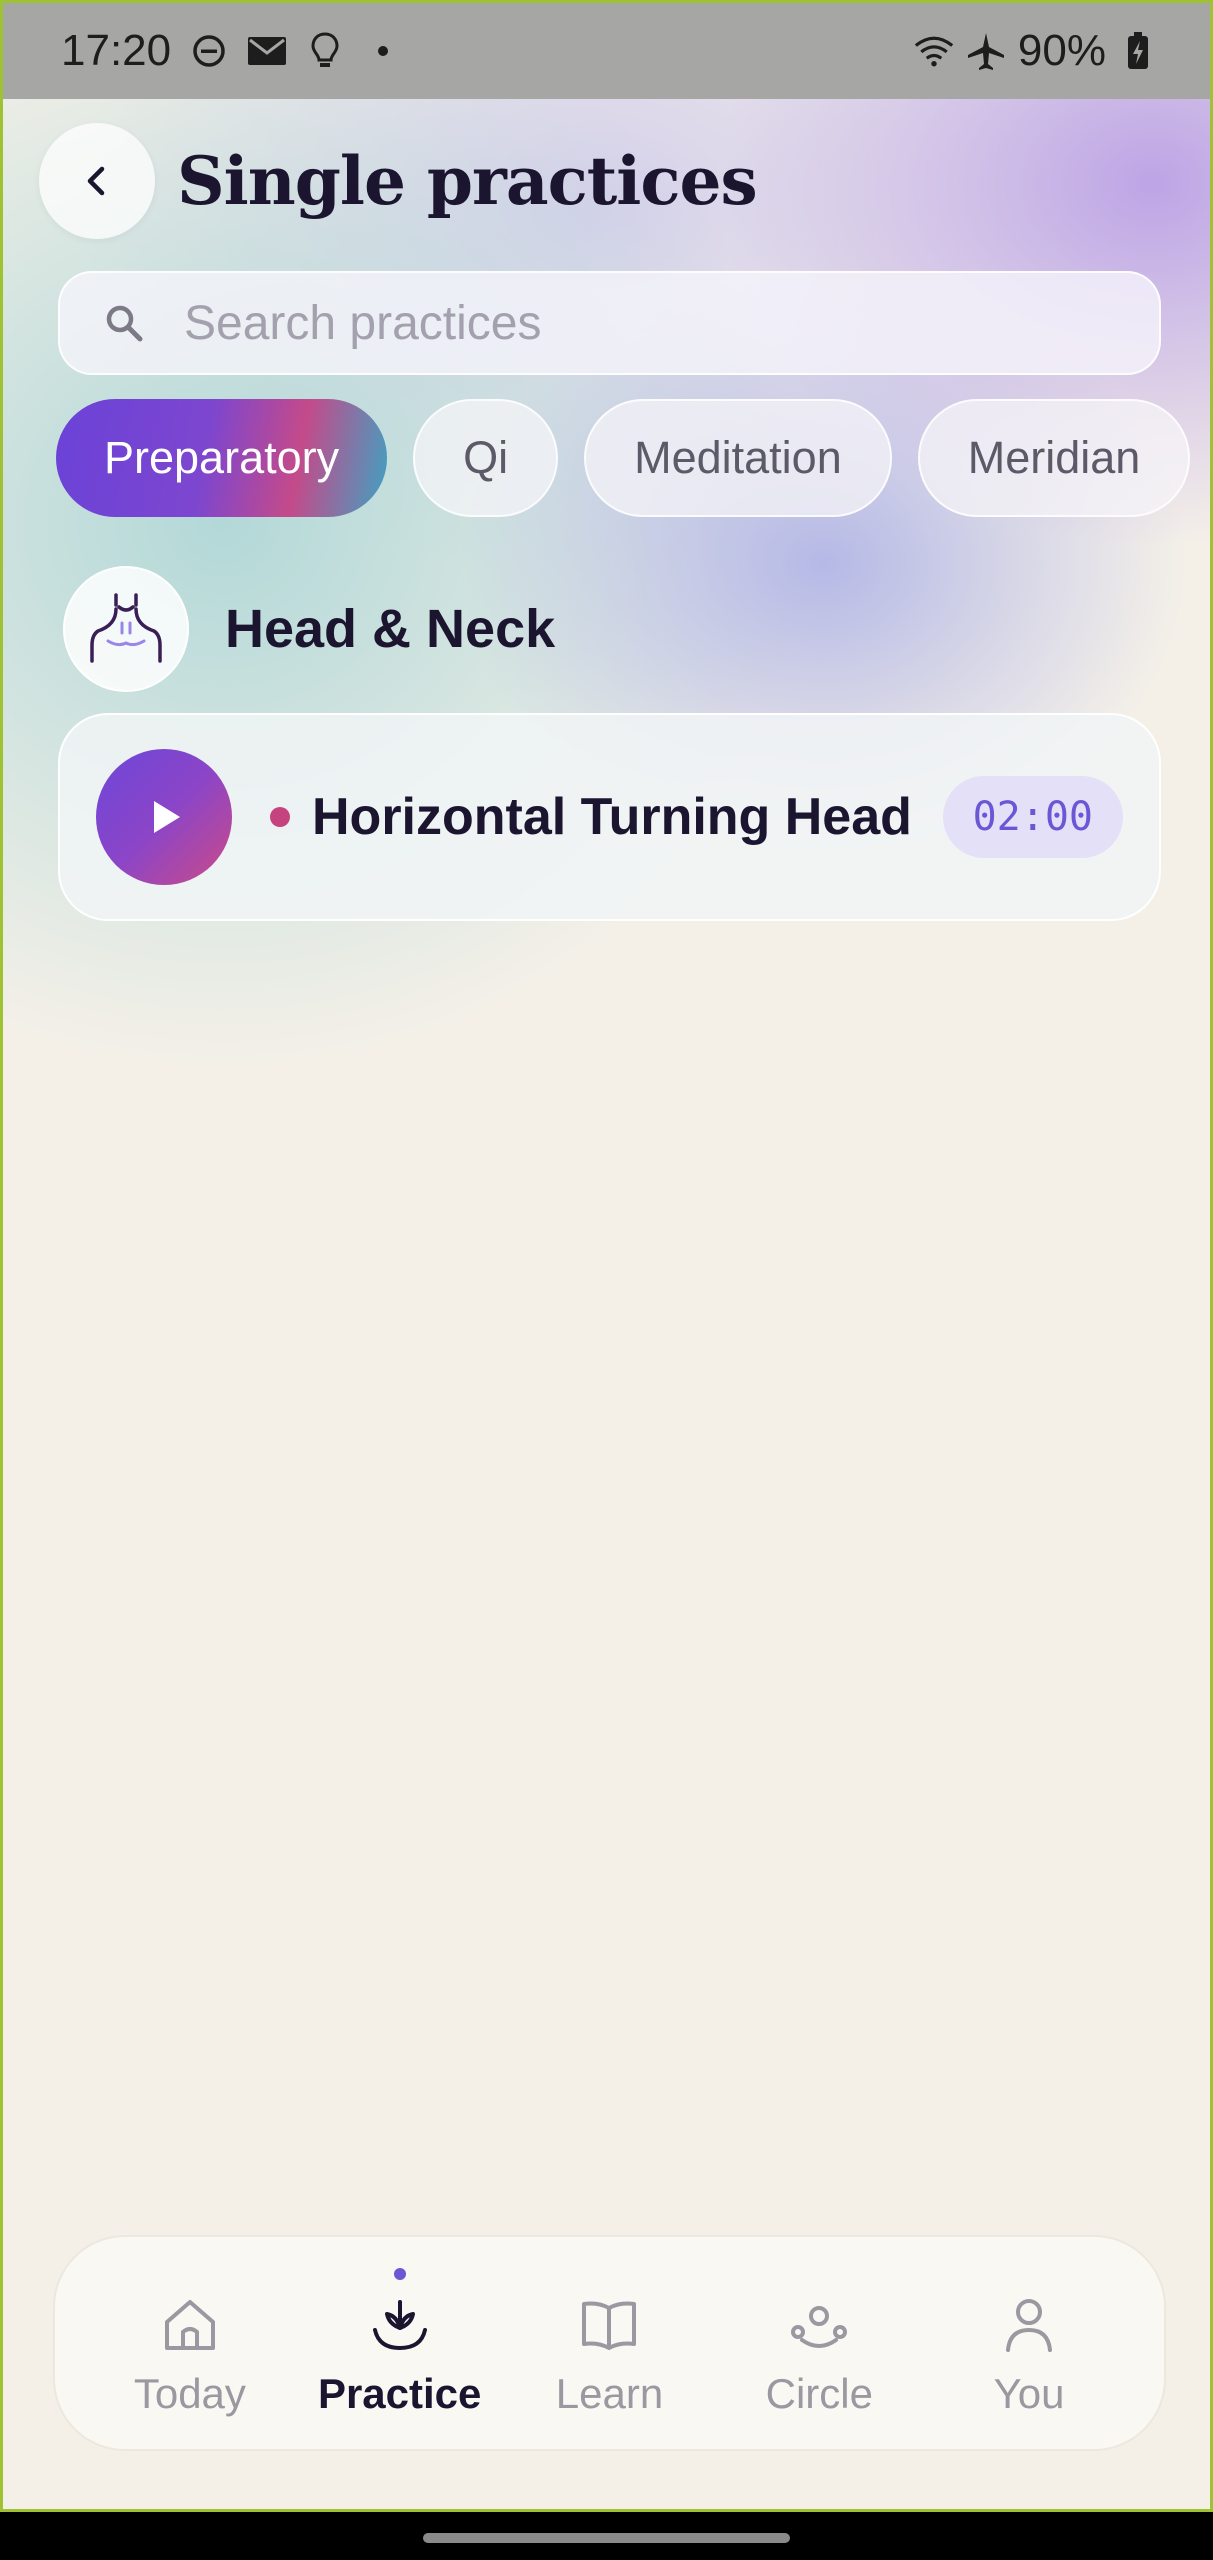 Image resolution: width=1213 pixels, height=2560 pixels. What do you see at coordinates (1138, 51) in the screenshot?
I see `battery-charging-icon` at bounding box center [1138, 51].